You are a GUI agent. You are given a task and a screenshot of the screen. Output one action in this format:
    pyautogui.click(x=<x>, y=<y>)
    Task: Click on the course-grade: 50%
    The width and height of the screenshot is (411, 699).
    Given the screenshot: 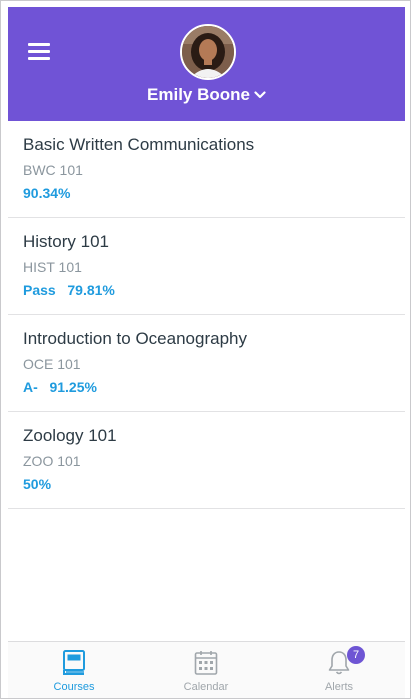 What is the action you would take?
    pyautogui.click(x=37, y=484)
    